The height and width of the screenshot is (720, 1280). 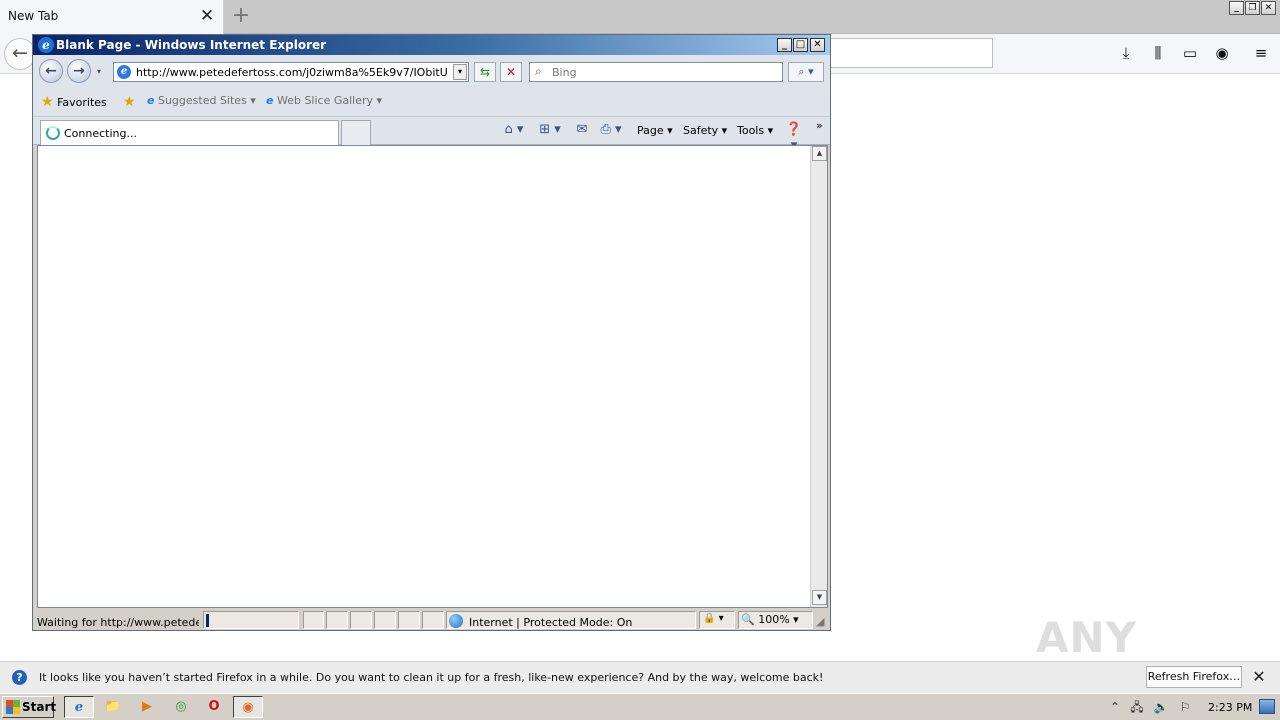 I want to click on help-icon: ❓ ▾, so click(x=794, y=137).